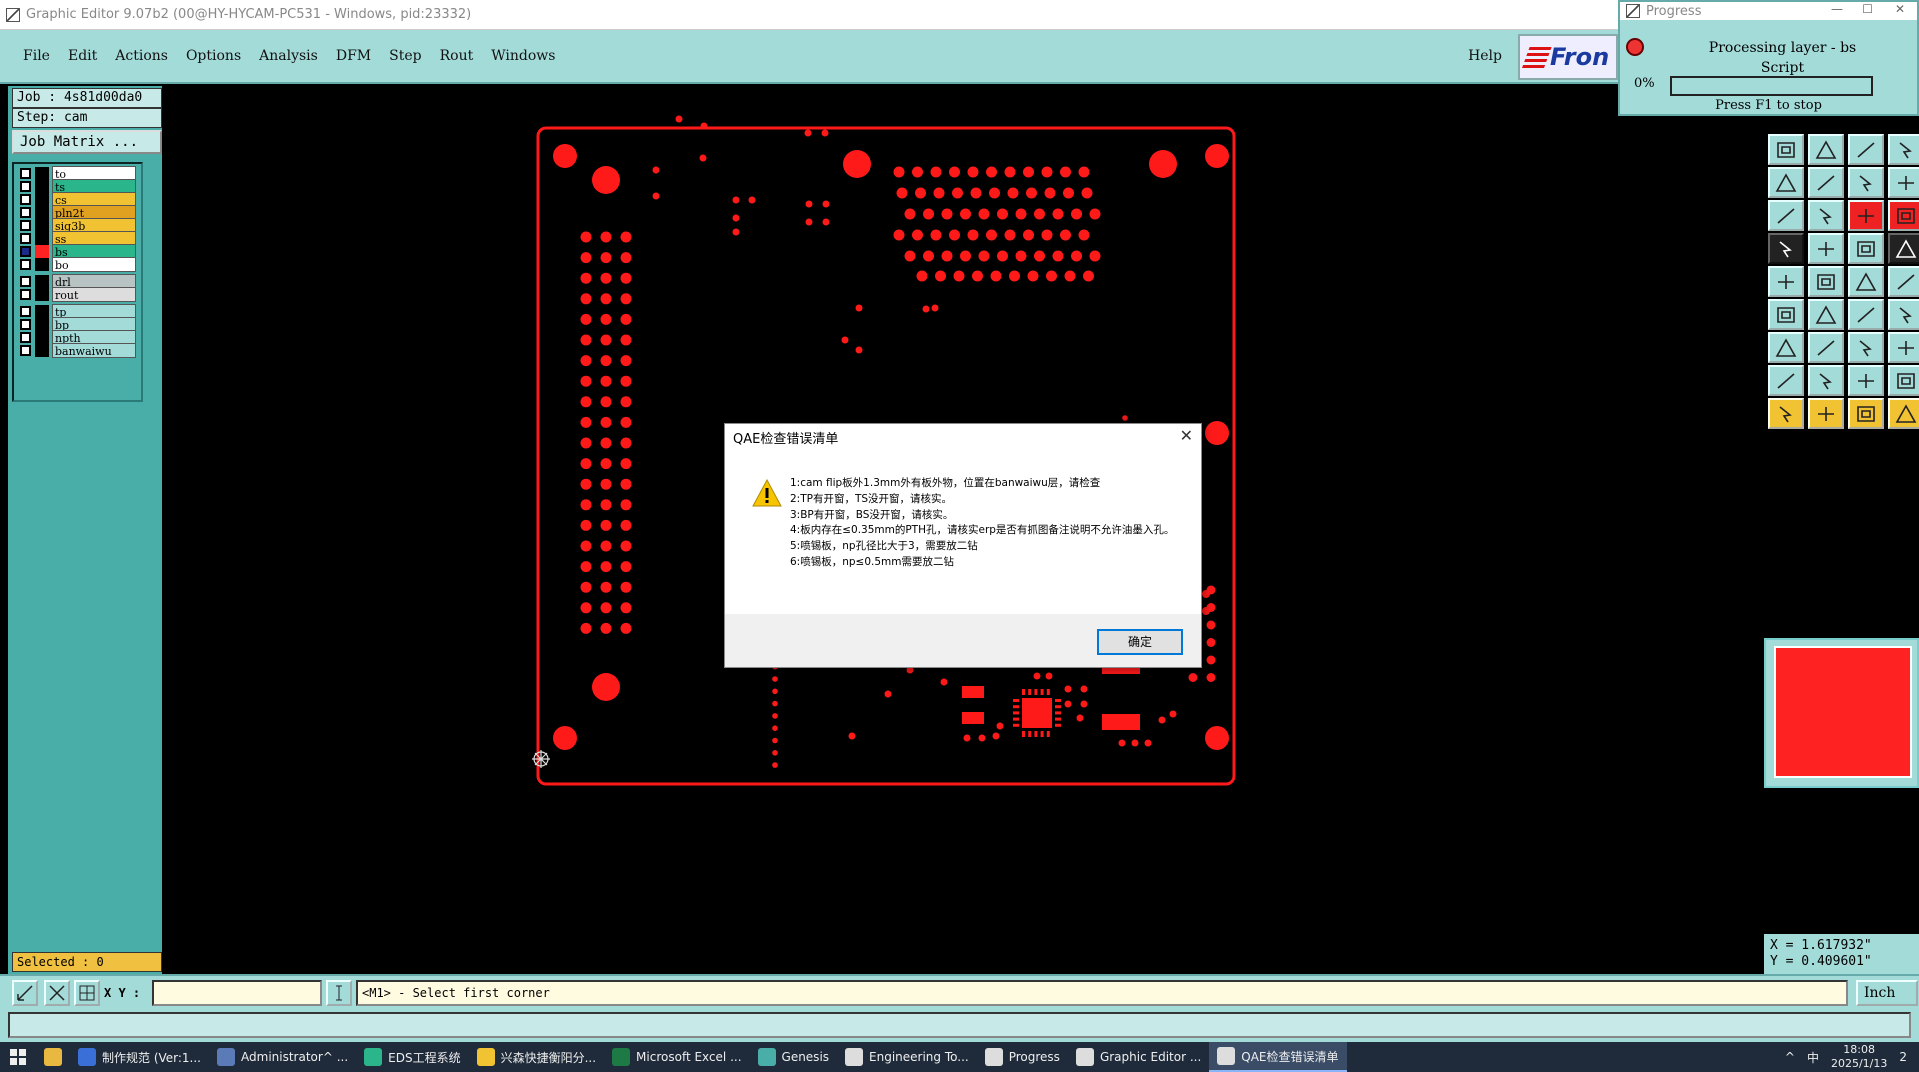 The height and width of the screenshot is (1072, 1919). Describe the element at coordinates (1278, 1057) in the screenshot. I see `taskbar-app-9: QAE检查错误清单` at that location.